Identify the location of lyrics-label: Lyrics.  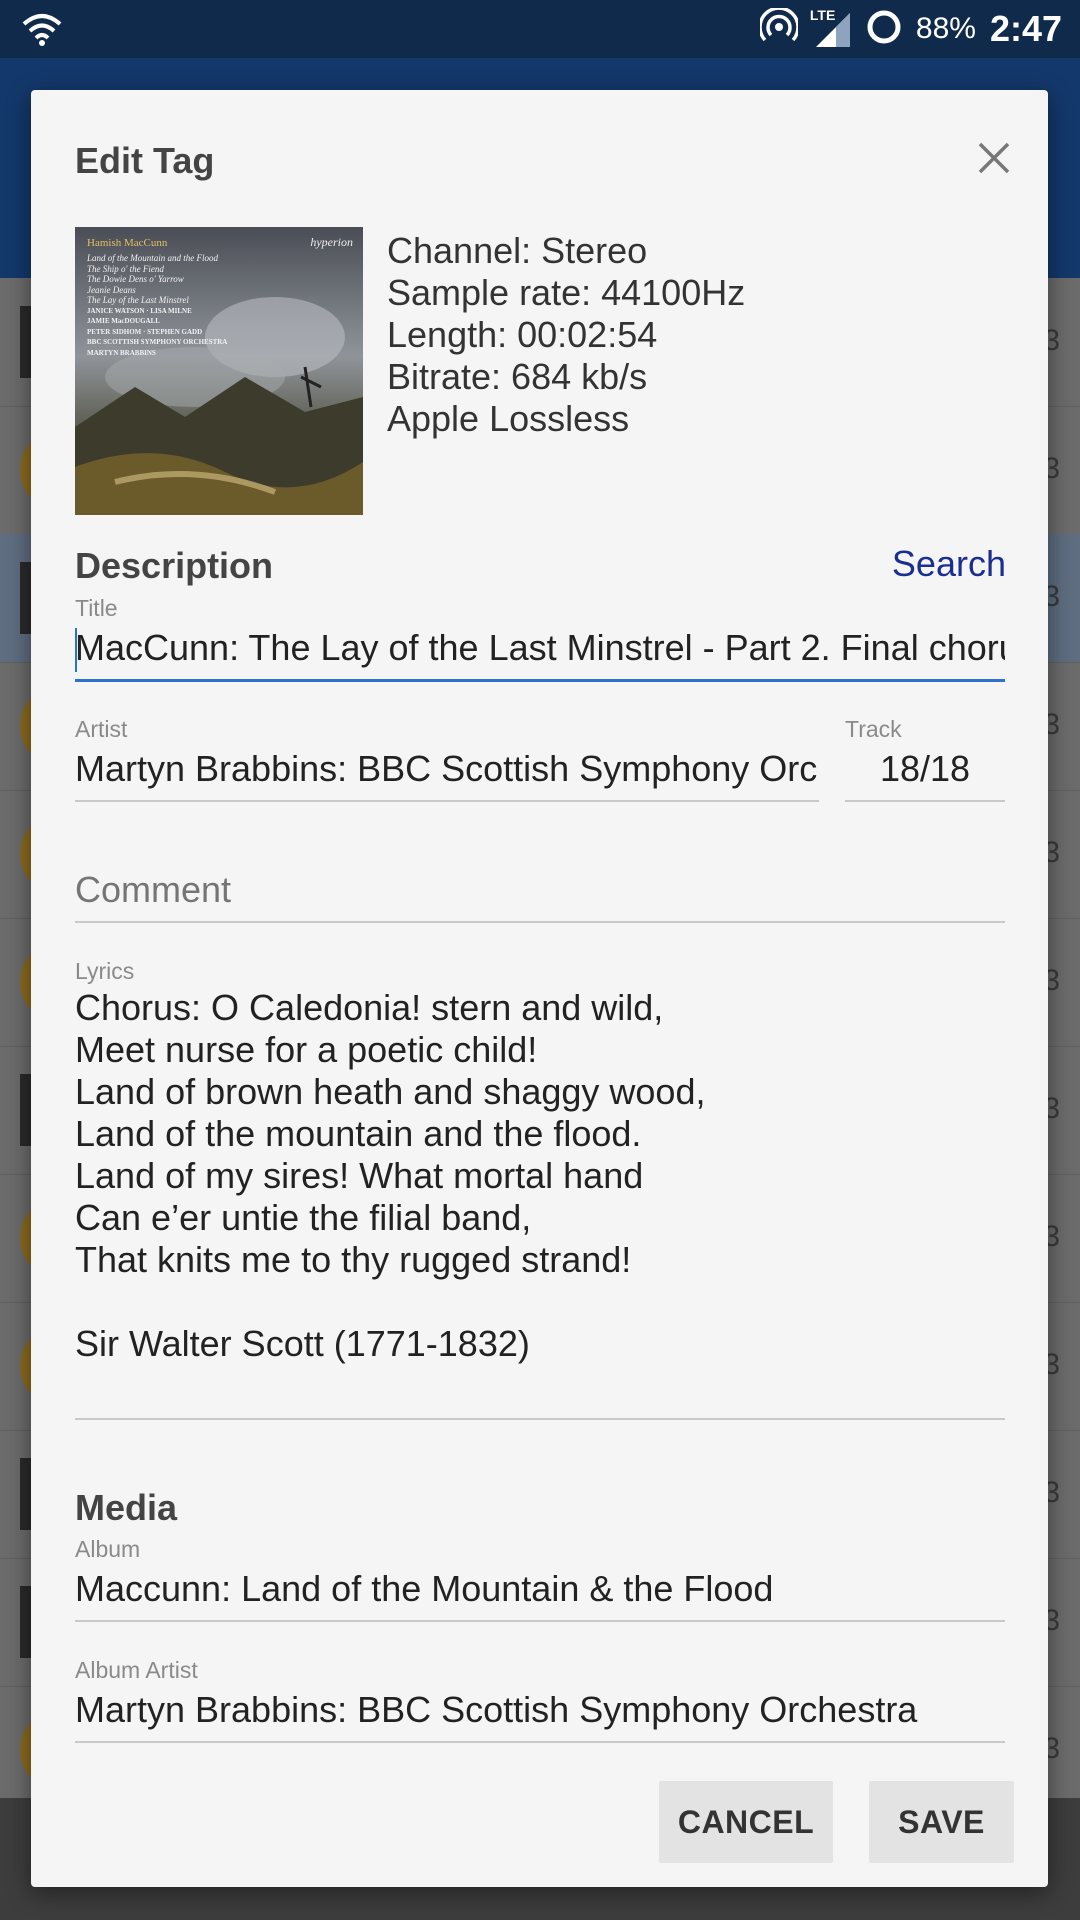
(105, 971).